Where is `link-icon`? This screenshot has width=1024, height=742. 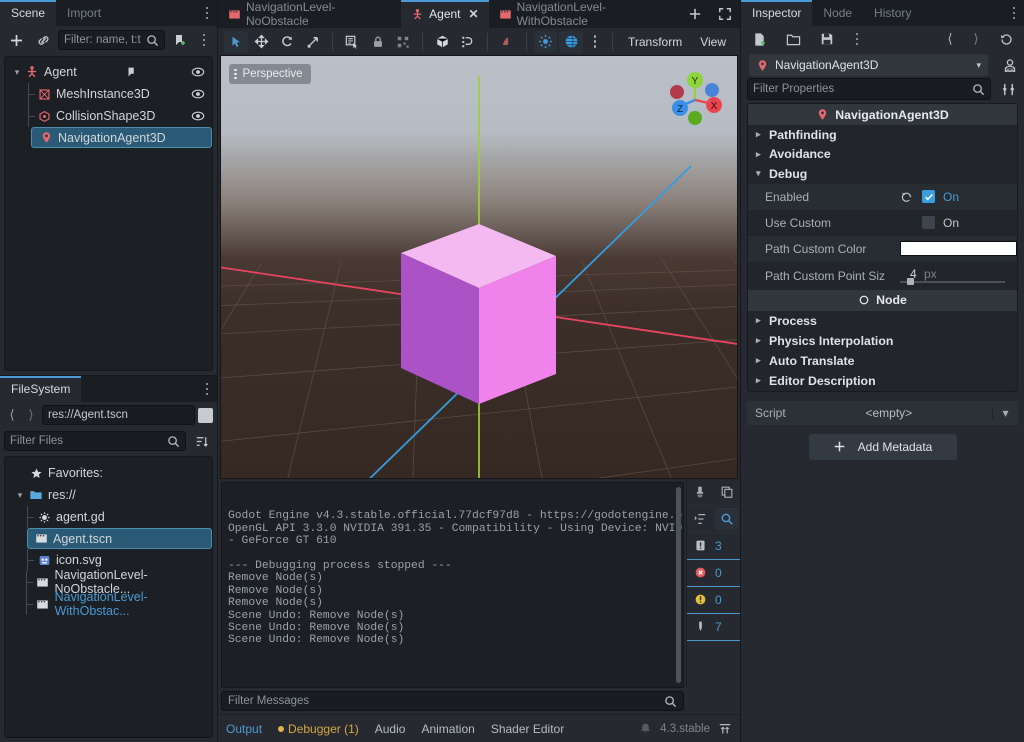 link-icon is located at coordinates (43, 40).